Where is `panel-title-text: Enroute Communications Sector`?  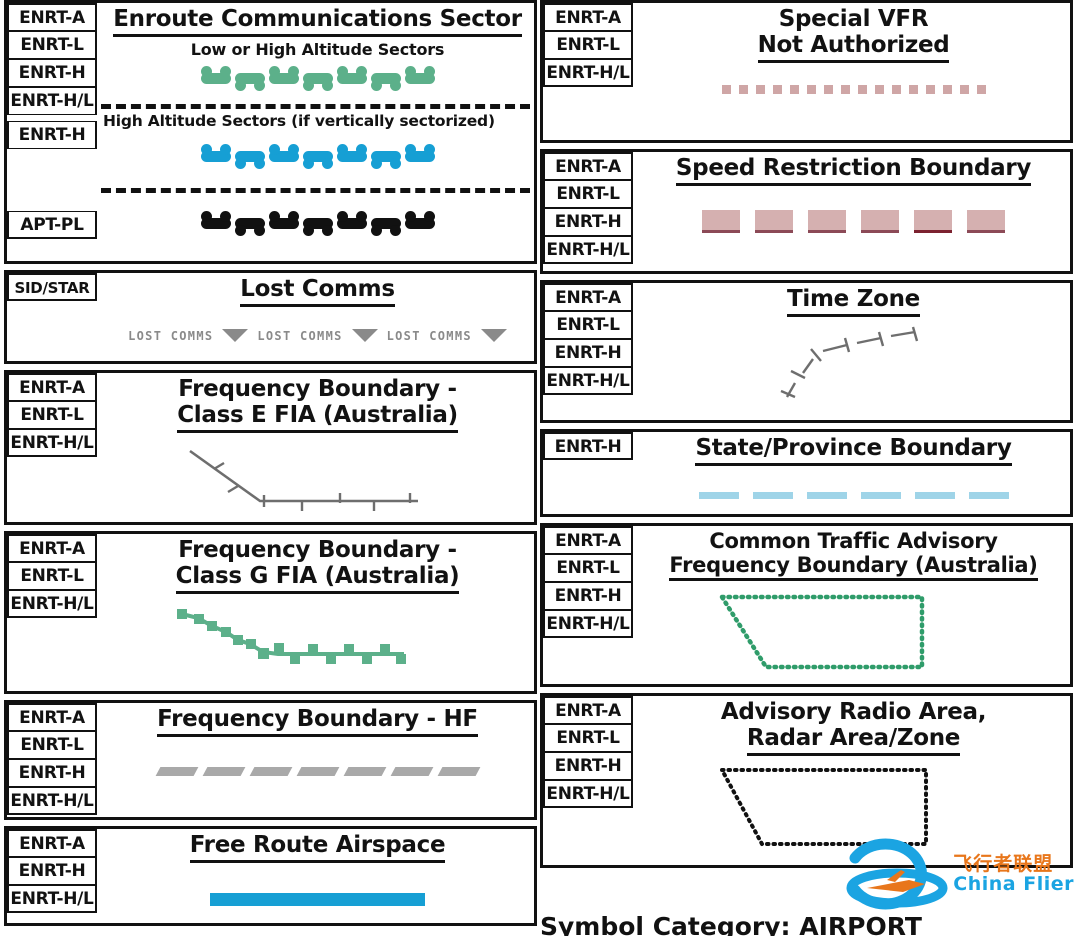 panel-title-text: Enroute Communications Sector is located at coordinates (317, 21).